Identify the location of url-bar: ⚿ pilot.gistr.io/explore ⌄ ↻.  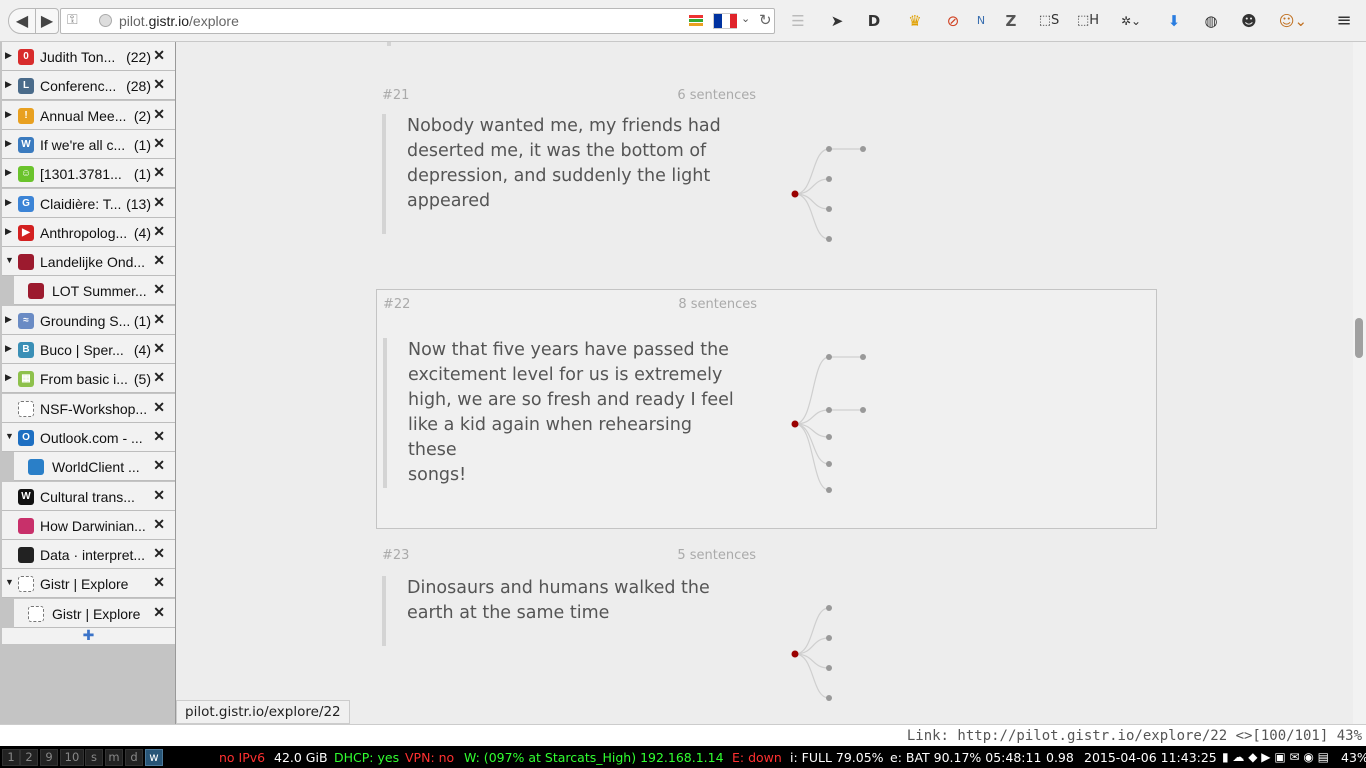
(417, 21).